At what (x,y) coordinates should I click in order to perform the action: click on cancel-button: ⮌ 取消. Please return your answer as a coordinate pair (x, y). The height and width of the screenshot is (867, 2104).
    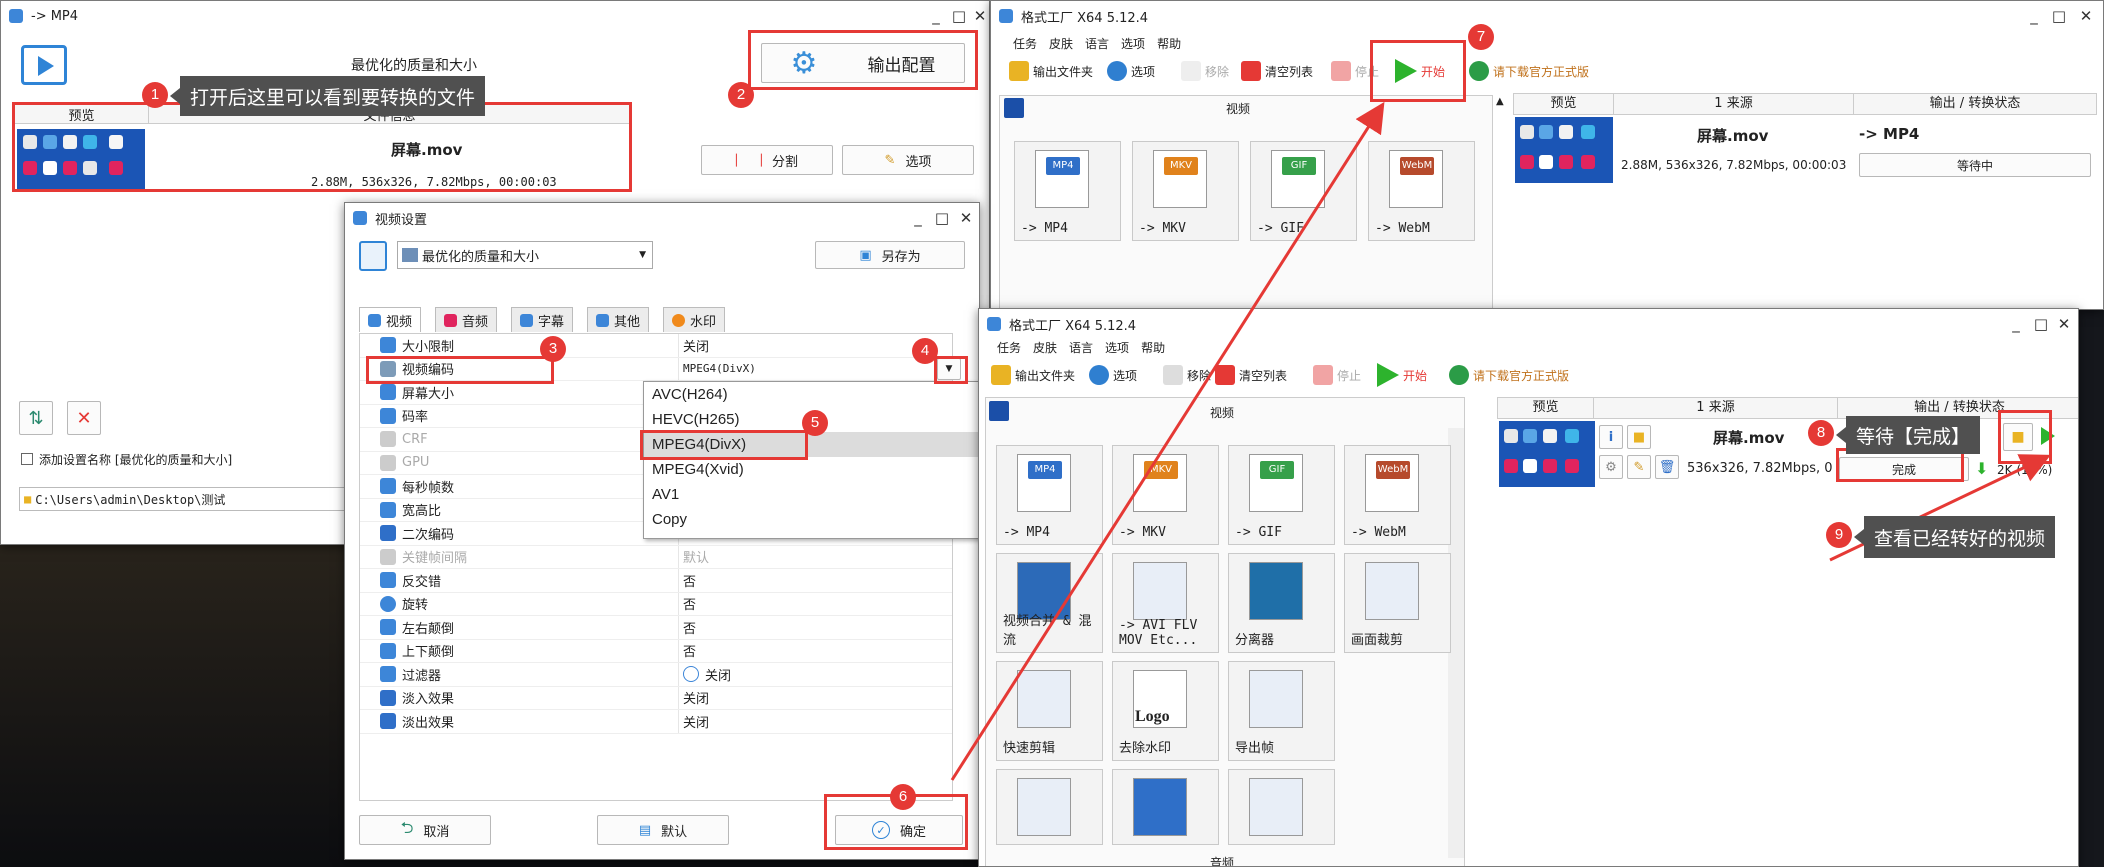
    Looking at the image, I should click on (425, 830).